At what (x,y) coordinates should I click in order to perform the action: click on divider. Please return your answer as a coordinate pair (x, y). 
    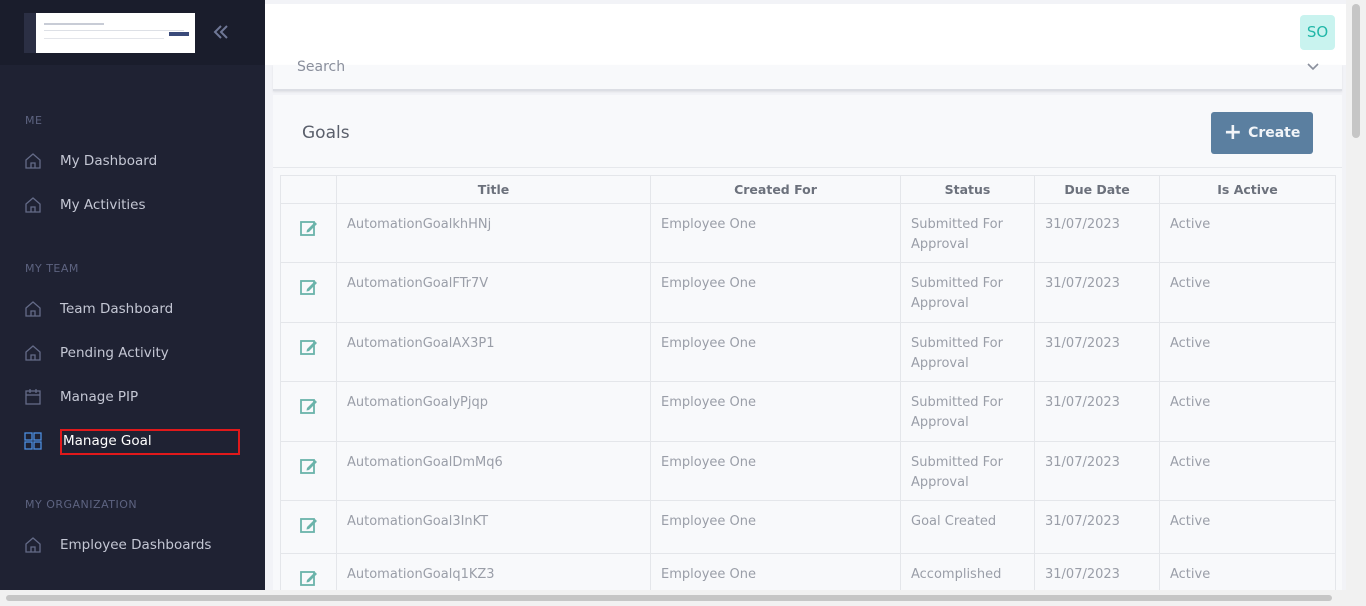
    Looking at the image, I should click on (807, 167).